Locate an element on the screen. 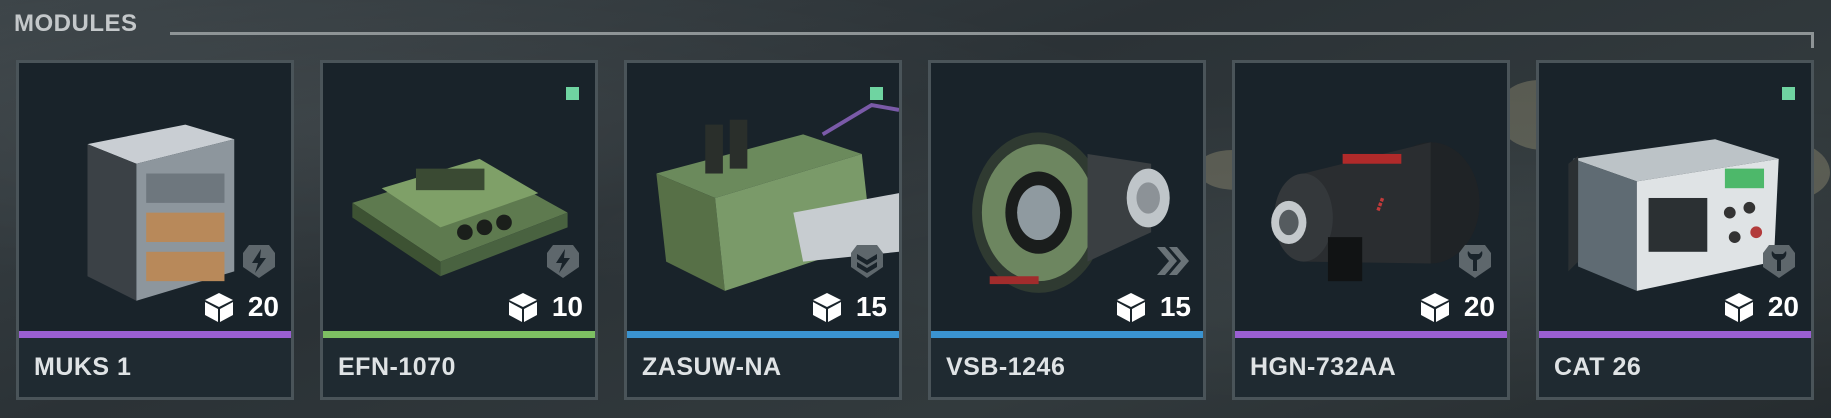 The width and height of the screenshot is (1831, 418). module-name: VSB-1246 is located at coordinates (1067, 367).